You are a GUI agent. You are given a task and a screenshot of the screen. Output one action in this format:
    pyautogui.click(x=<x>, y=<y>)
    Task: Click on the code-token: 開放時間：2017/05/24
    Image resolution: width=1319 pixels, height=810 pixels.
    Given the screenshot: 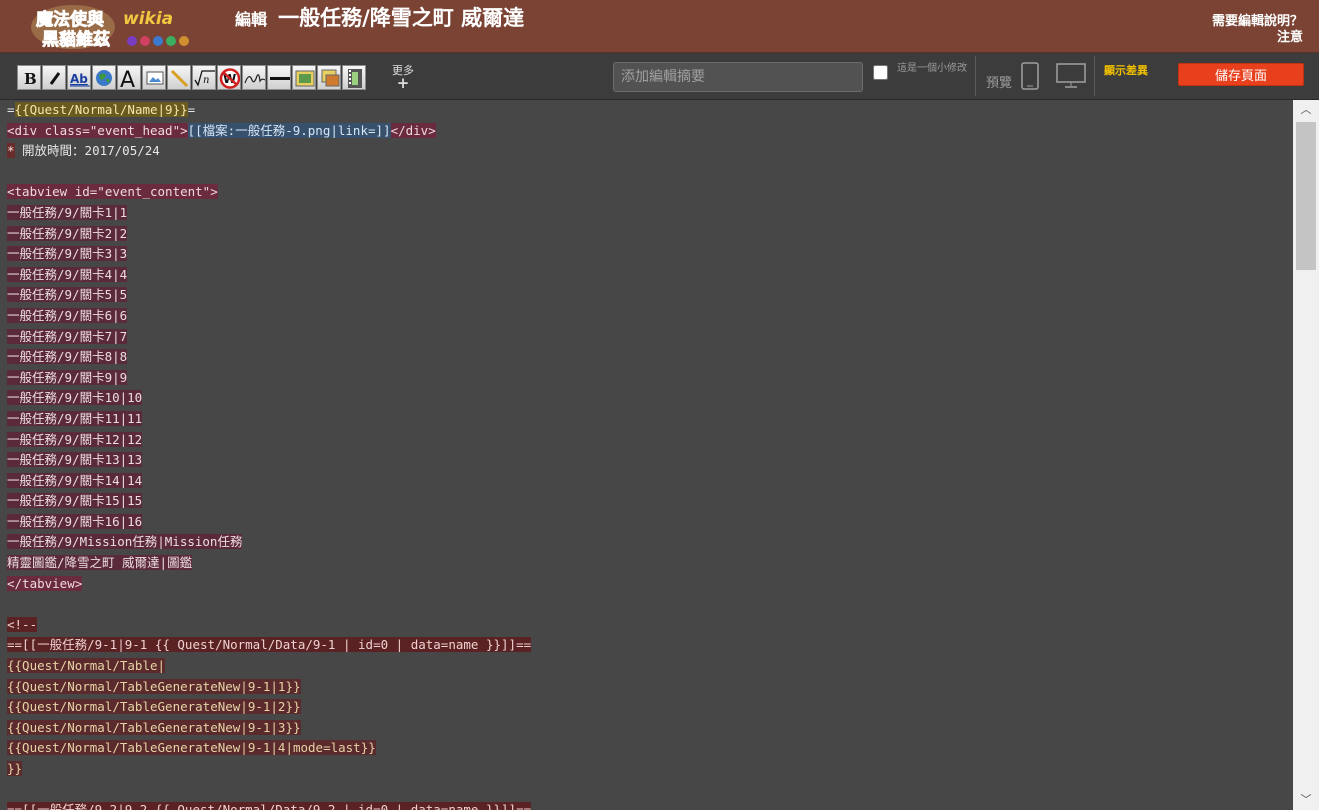 What is the action you would take?
    pyautogui.click(x=87, y=151)
    